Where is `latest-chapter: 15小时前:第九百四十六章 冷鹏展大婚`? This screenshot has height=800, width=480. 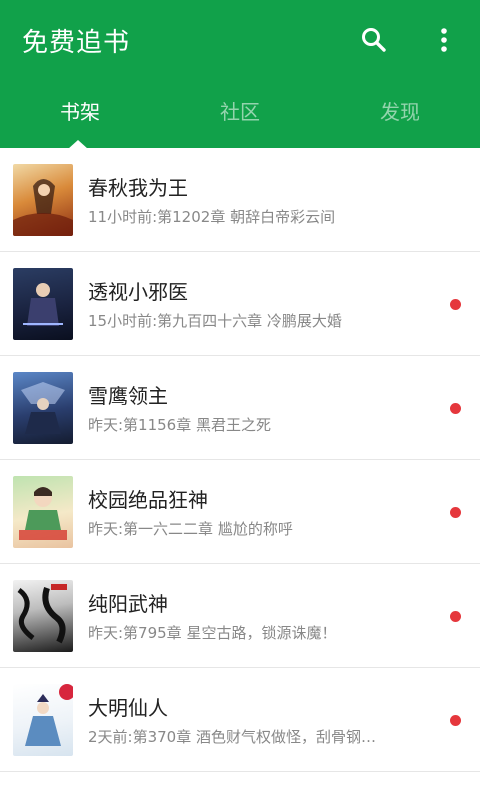
latest-chapter: 15小时前:第九百四十六章 冷鹏展大婚 is located at coordinates (215, 321).